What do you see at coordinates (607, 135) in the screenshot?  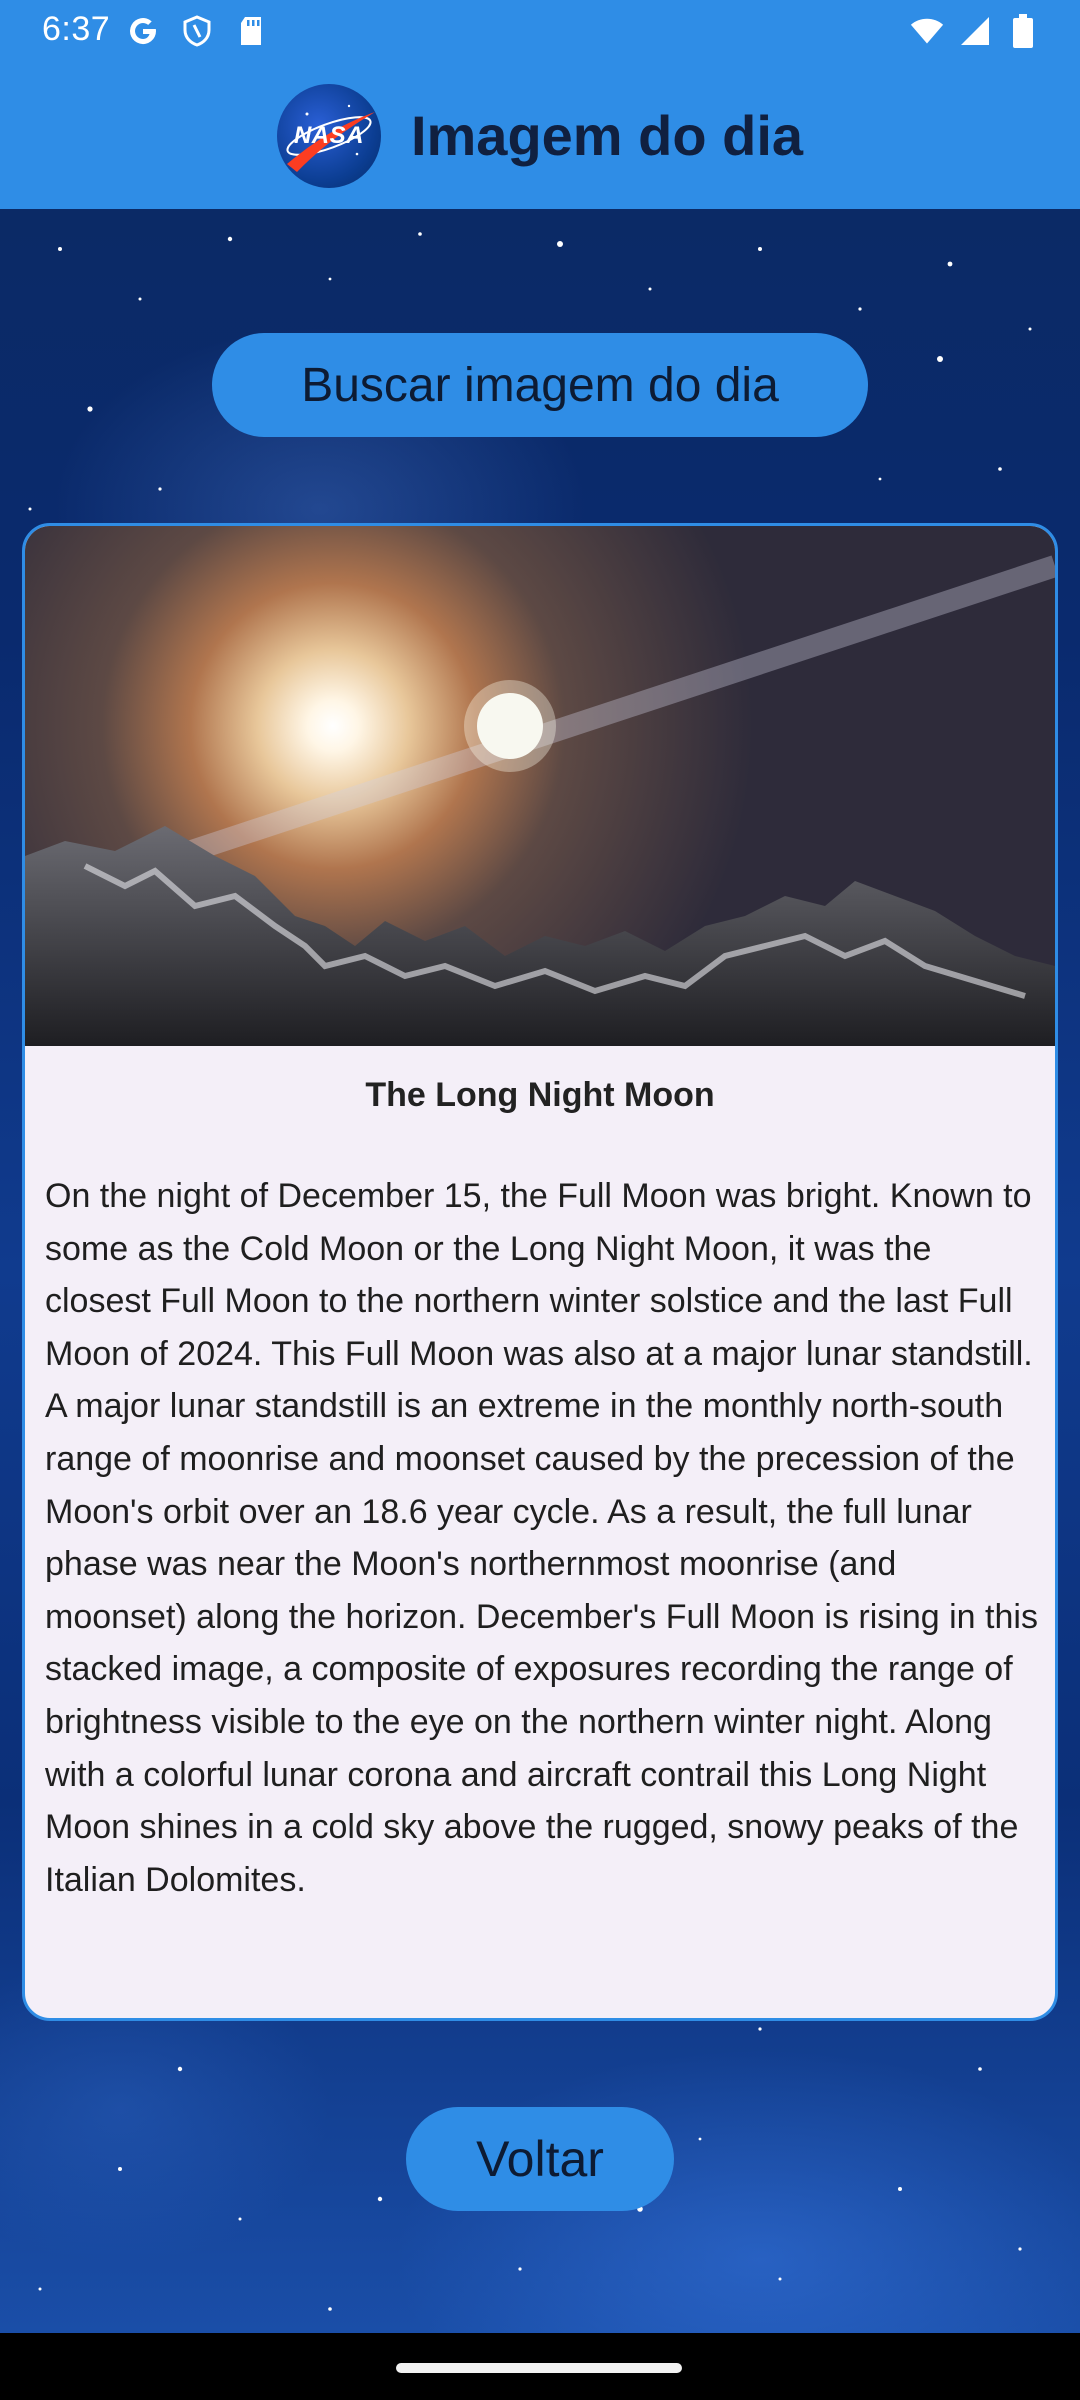 I see `page-title: Imagem do dia` at bounding box center [607, 135].